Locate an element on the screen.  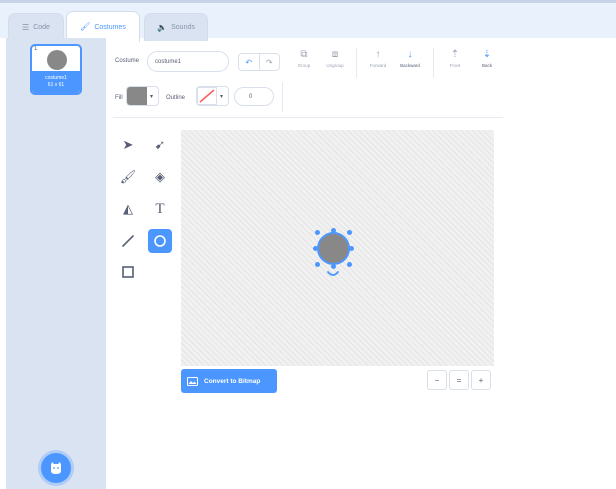
arrow-bottom-icon: ⇣ is located at coordinates (487, 54).